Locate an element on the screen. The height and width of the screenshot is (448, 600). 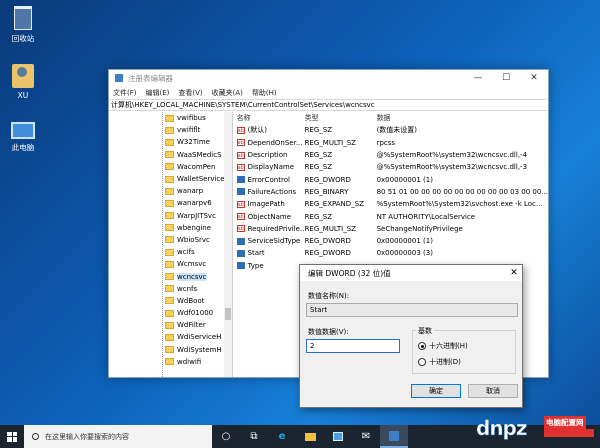
edge-icon: e is located at coordinates (282, 436).